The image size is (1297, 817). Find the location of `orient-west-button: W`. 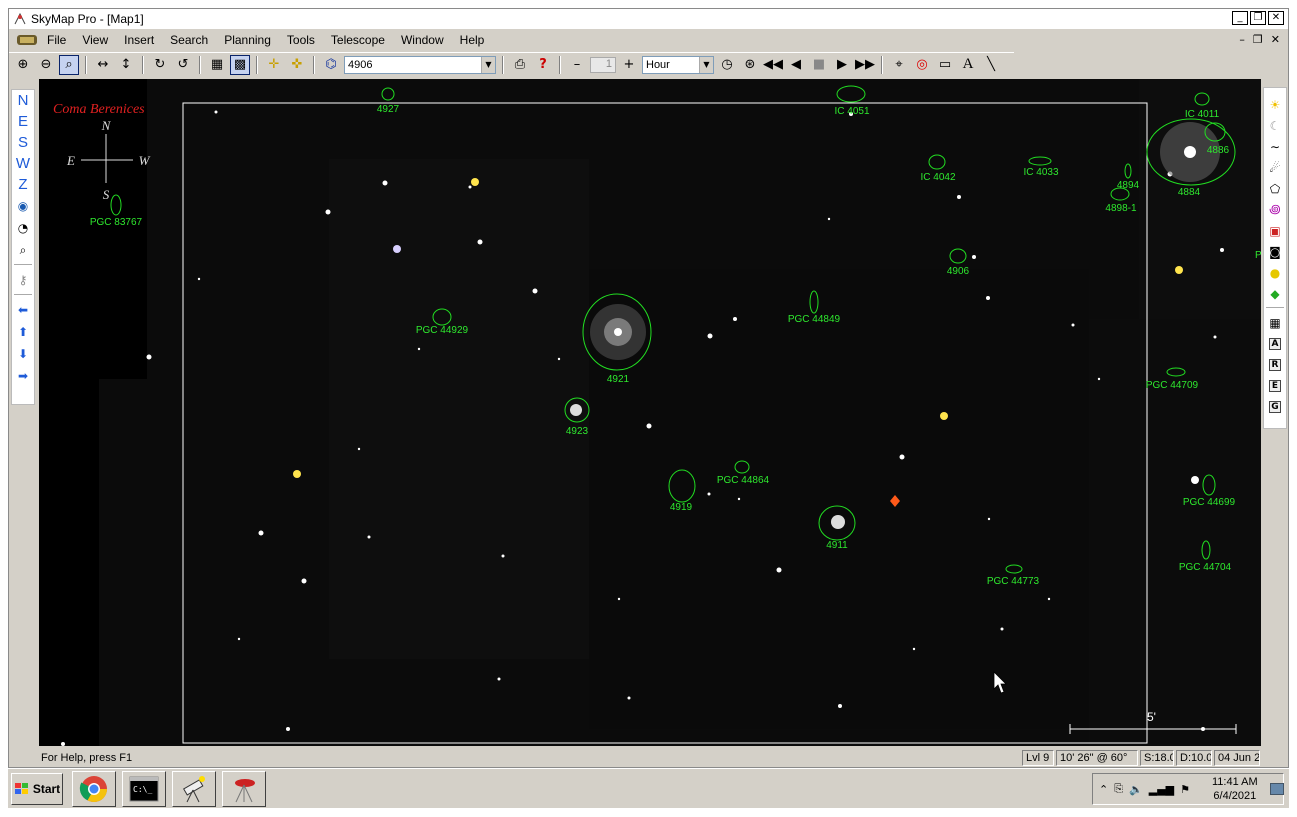

orient-west-button: W is located at coordinates (23, 163).